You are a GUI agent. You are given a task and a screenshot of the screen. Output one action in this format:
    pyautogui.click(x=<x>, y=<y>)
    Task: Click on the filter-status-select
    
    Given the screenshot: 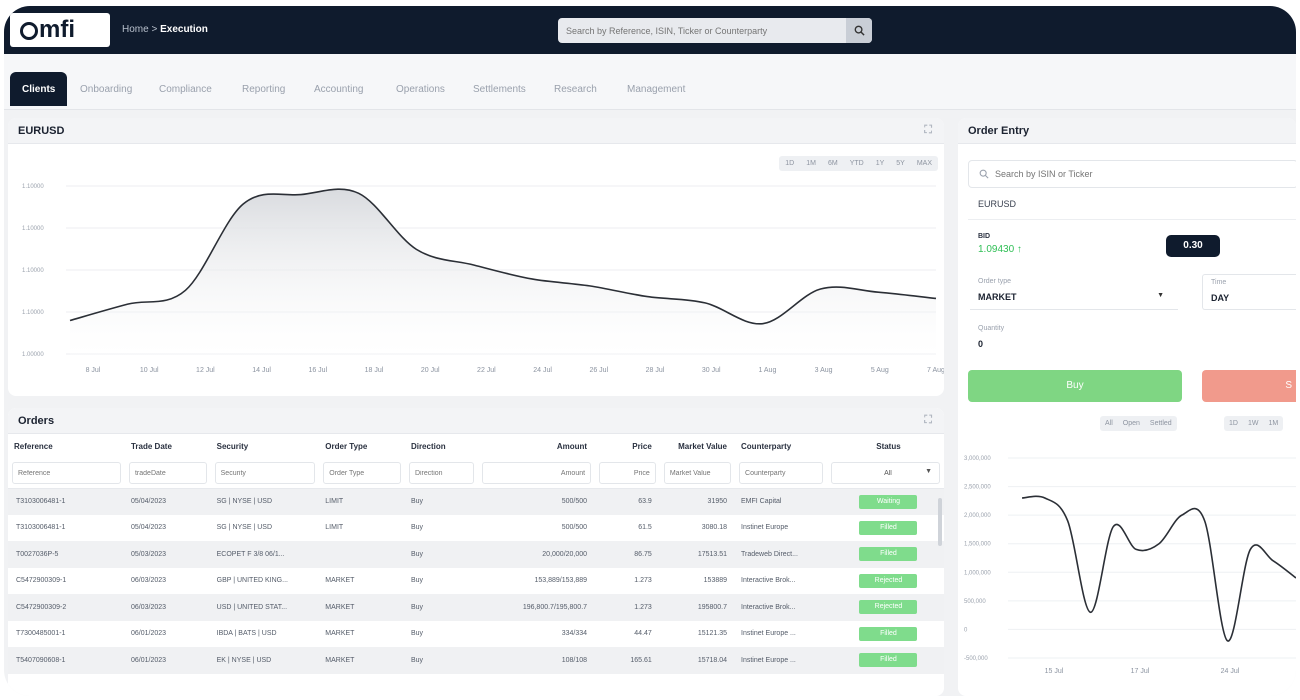 What is the action you would take?
    pyautogui.click(x=885, y=473)
    